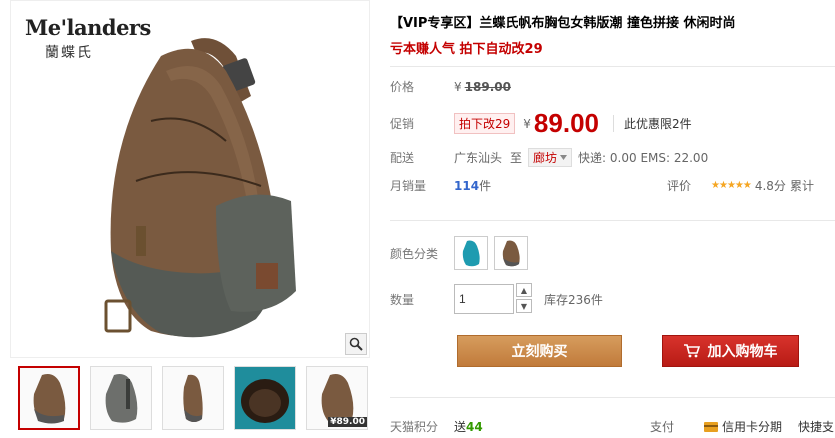 Image resolution: width=835 pixels, height=438 pixels. I want to click on bag-swatch-brown, so click(511, 253).